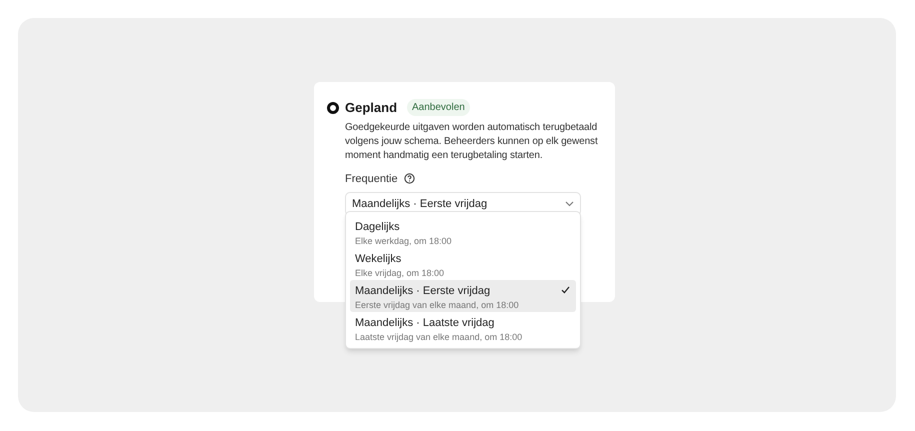  Describe the element at coordinates (472, 141) in the screenshot. I see `option-description: Goedgekeurde uitgaven worden automatisch terugbetaald volgens jouw schema. Beheerders kunnen op elk gewenst moment handmatig een terugbetaling starten.` at that location.